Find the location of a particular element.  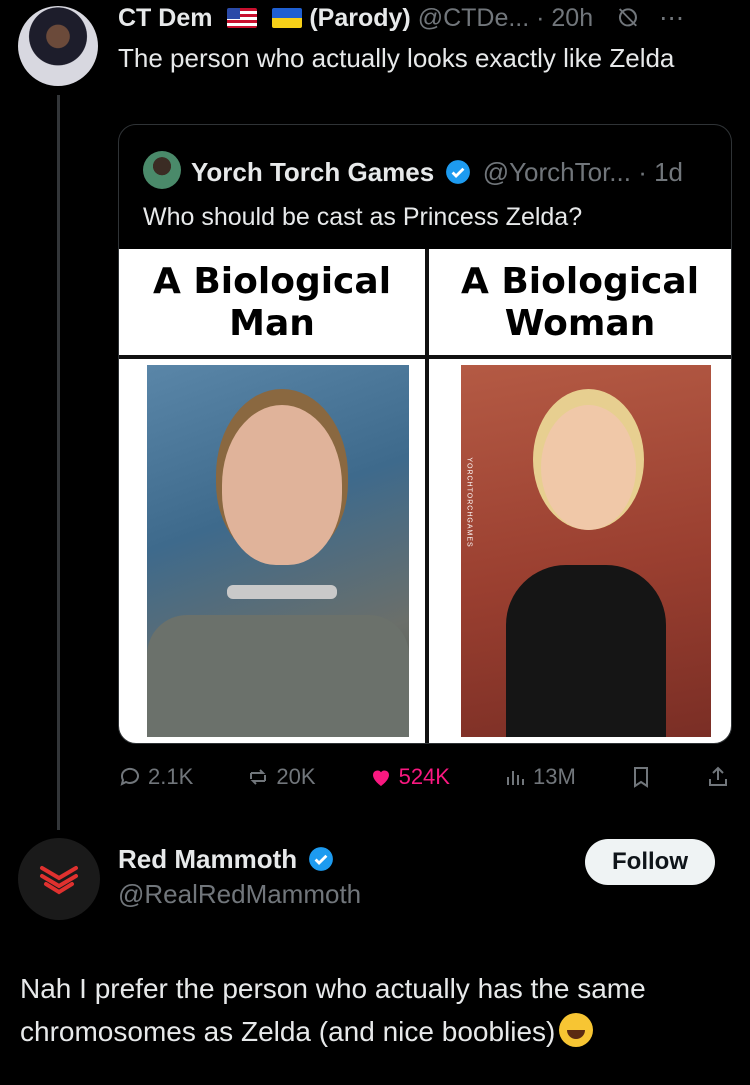

follow-button: Follow is located at coordinates (650, 862).